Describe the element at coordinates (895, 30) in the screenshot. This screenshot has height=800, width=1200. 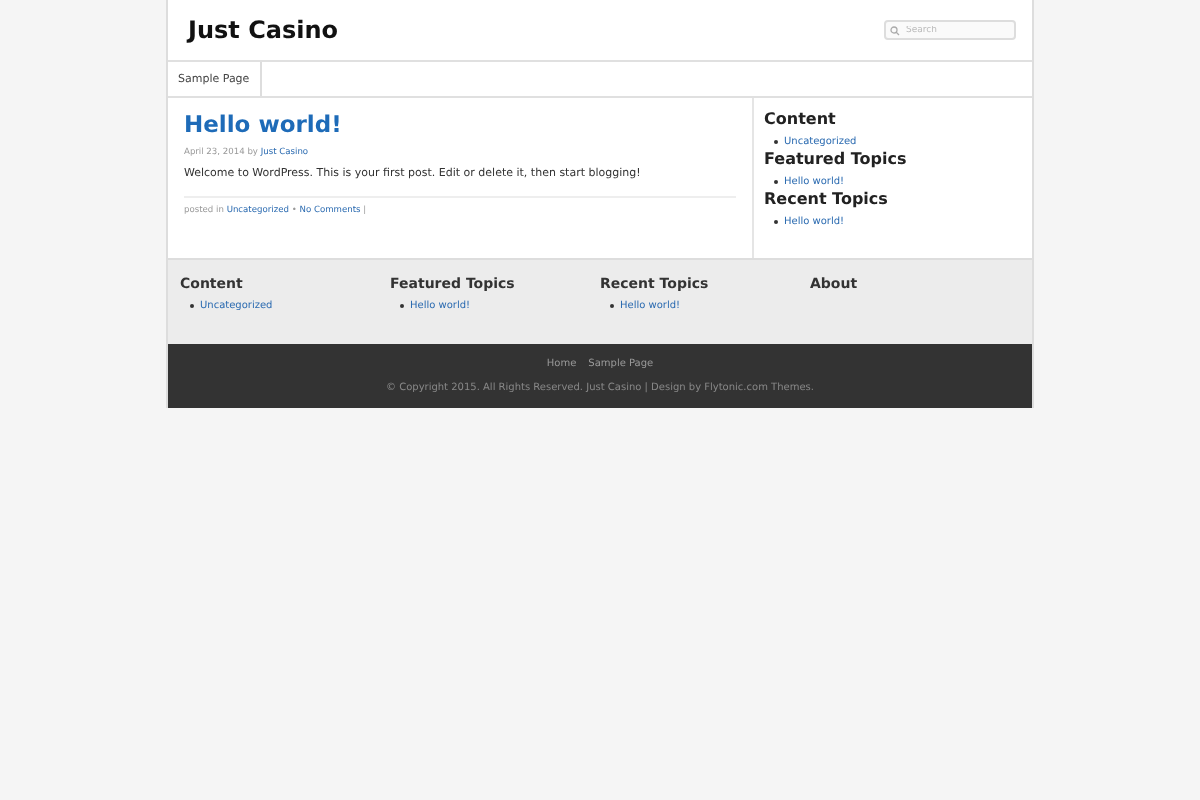
I see `search-icon` at that location.